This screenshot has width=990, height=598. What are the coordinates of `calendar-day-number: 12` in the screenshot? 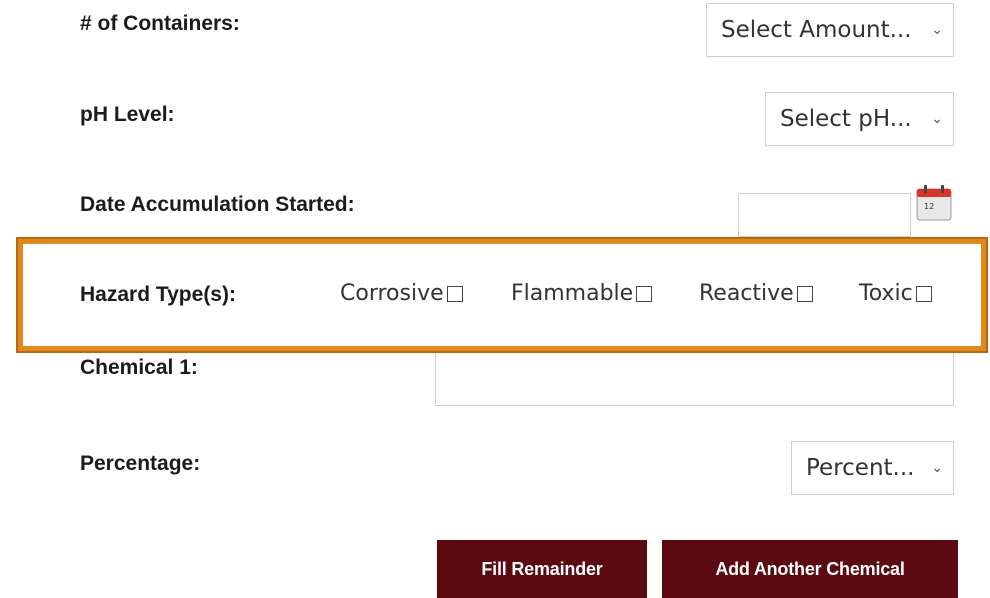 It's located at (929, 206).